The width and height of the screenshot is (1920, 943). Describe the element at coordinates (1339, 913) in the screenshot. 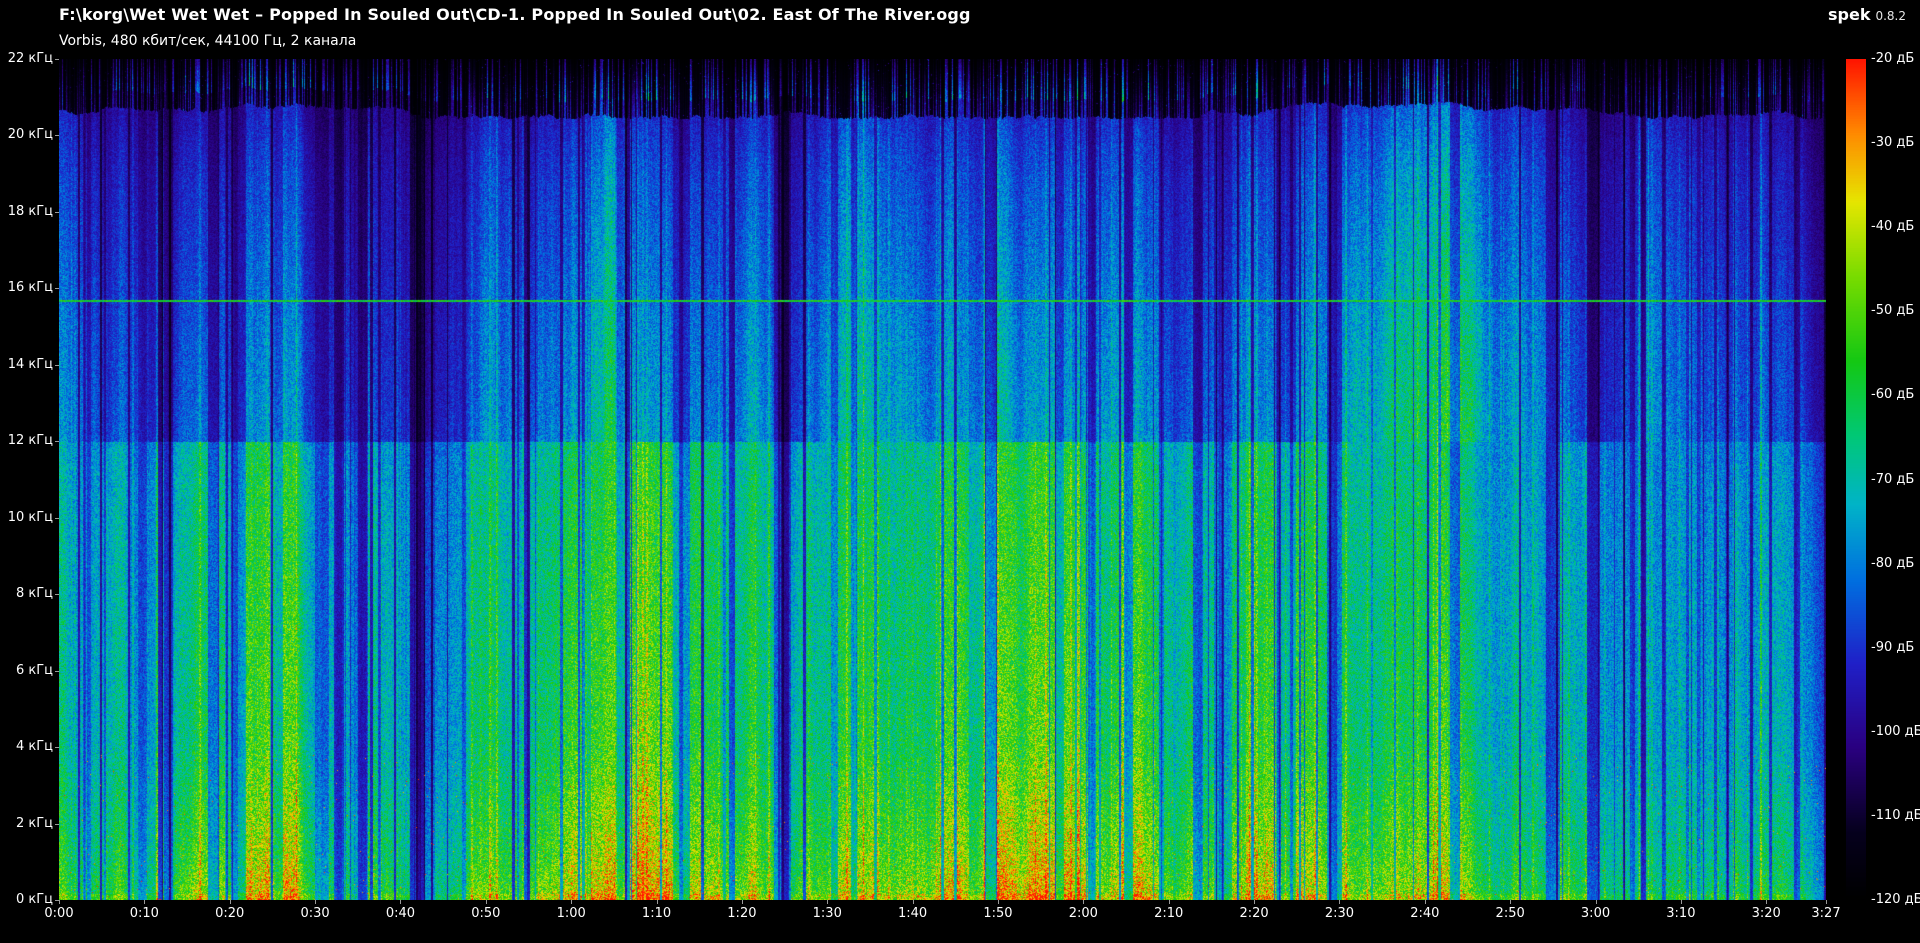

I see `time-tick-label: 2:30` at that location.